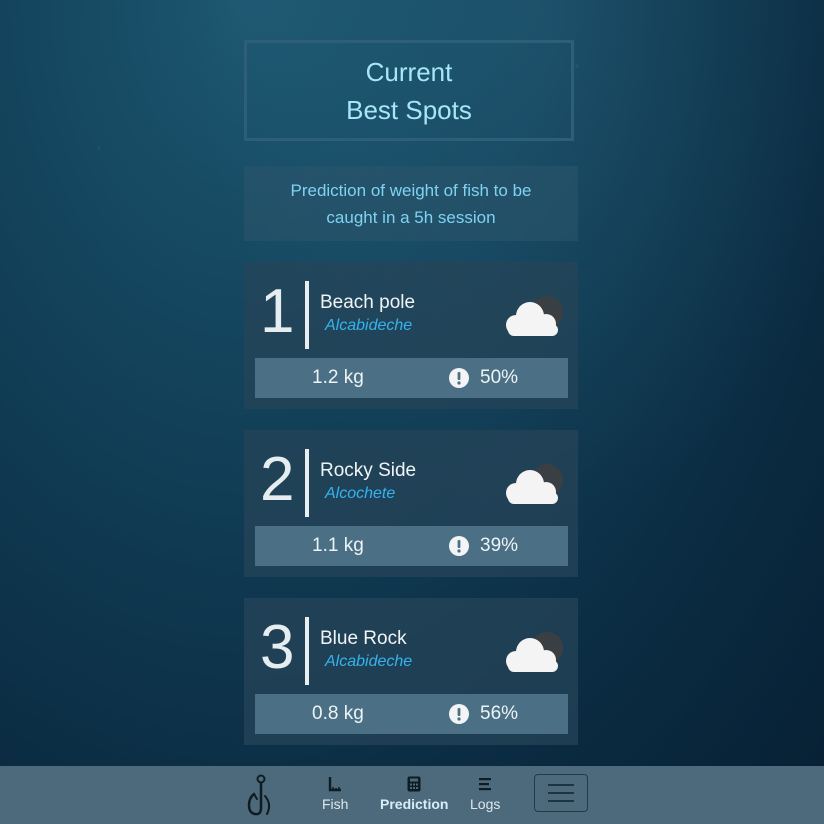 This screenshot has height=824, width=824. What do you see at coordinates (261, 796) in the screenshot?
I see `fish-hook-icon` at bounding box center [261, 796].